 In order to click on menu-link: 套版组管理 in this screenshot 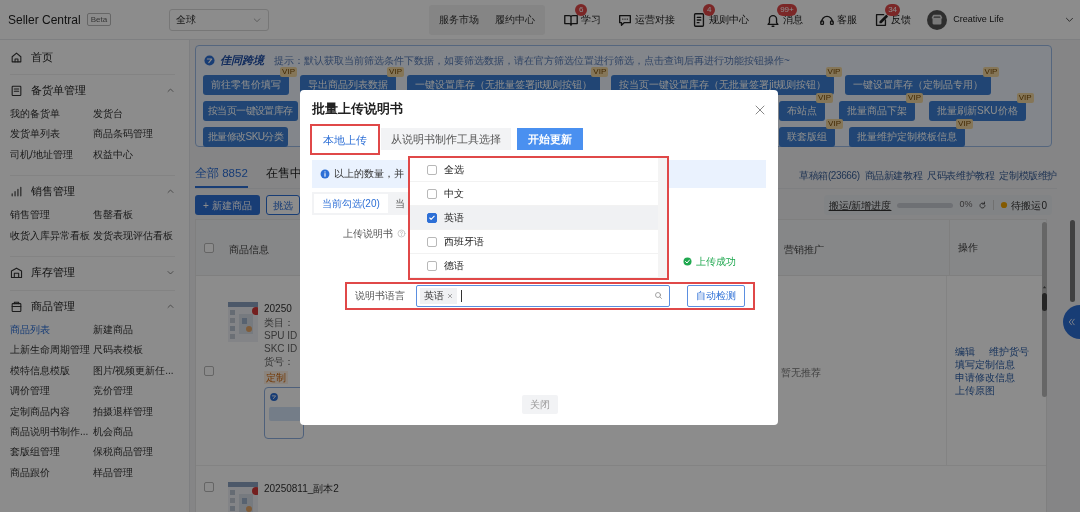, I will do `click(35, 452)`.